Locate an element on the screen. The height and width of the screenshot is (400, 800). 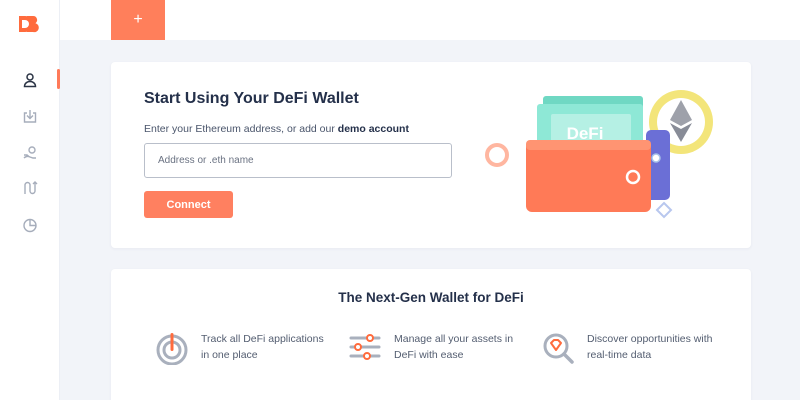
add-wallet-button: + is located at coordinates (138, 20).